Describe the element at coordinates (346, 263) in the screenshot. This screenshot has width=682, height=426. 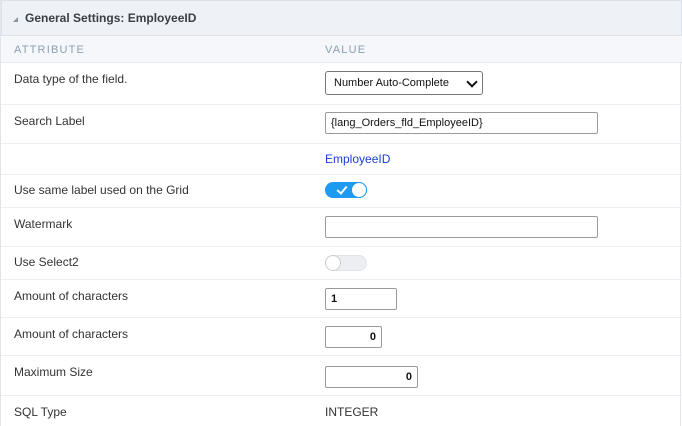
I see `select2-toggle` at that location.